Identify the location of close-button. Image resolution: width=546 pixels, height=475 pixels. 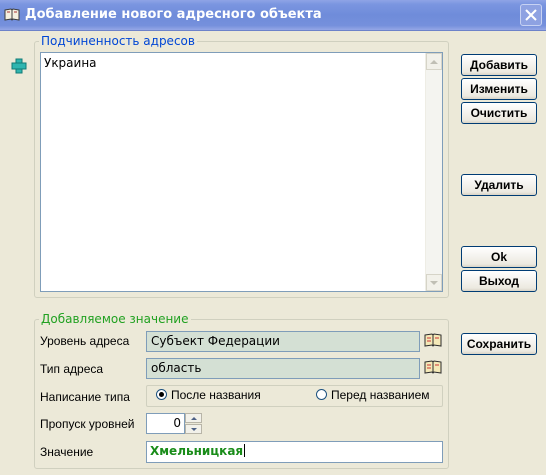
(531, 15).